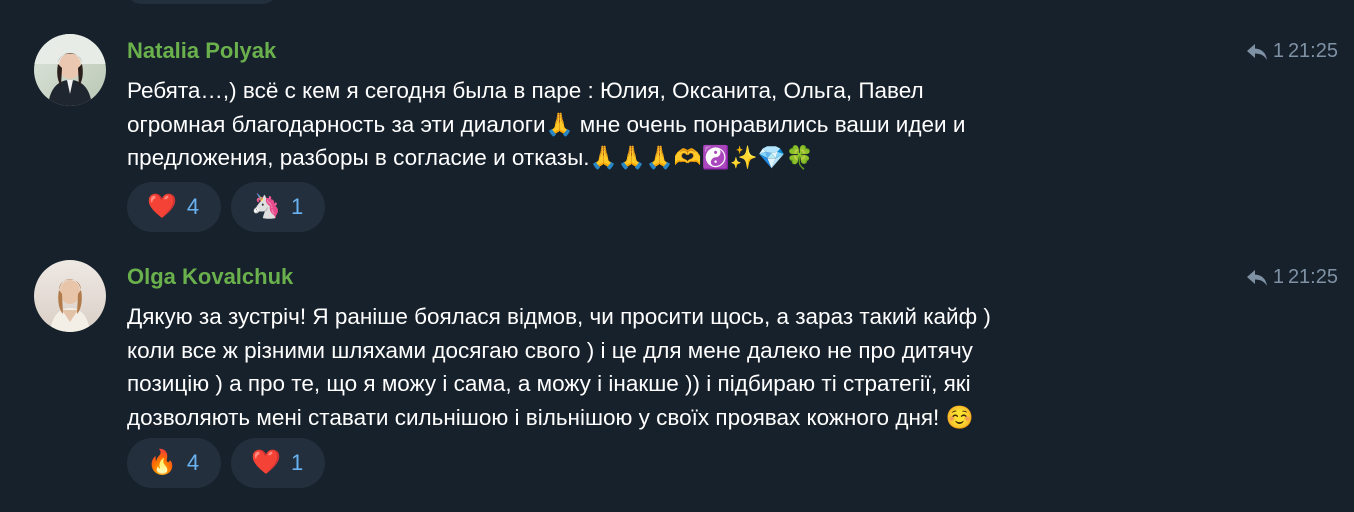 Image resolution: width=1354 pixels, height=512 pixels. What do you see at coordinates (226, 207) in the screenshot?
I see `reactions-bar: ❤️ 4 🦄 1` at bounding box center [226, 207].